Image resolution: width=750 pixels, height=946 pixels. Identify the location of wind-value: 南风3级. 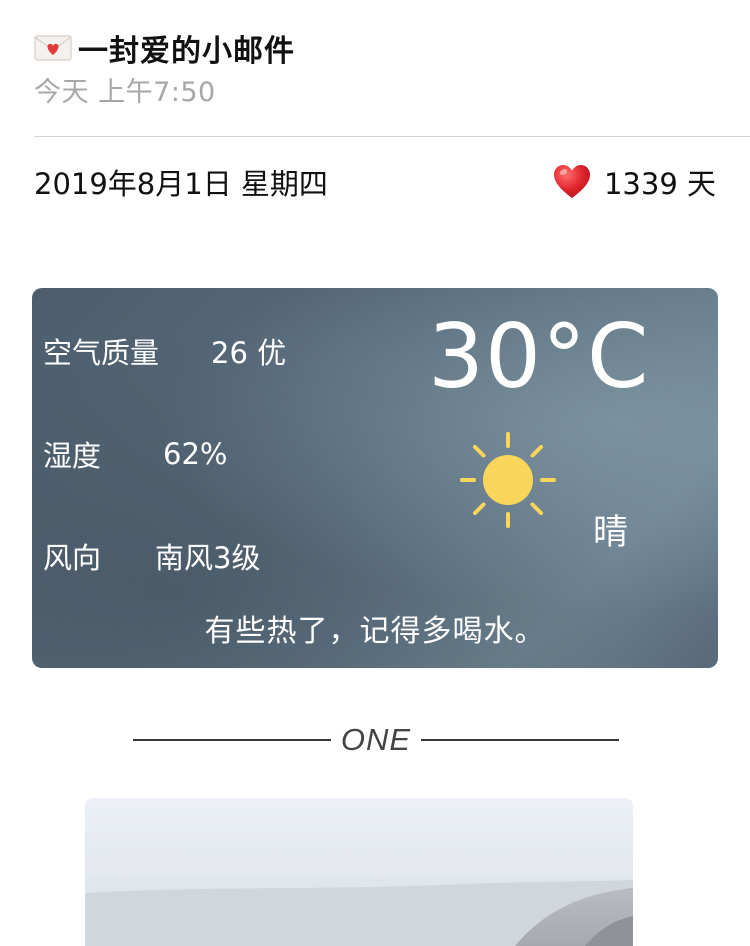
(208, 558).